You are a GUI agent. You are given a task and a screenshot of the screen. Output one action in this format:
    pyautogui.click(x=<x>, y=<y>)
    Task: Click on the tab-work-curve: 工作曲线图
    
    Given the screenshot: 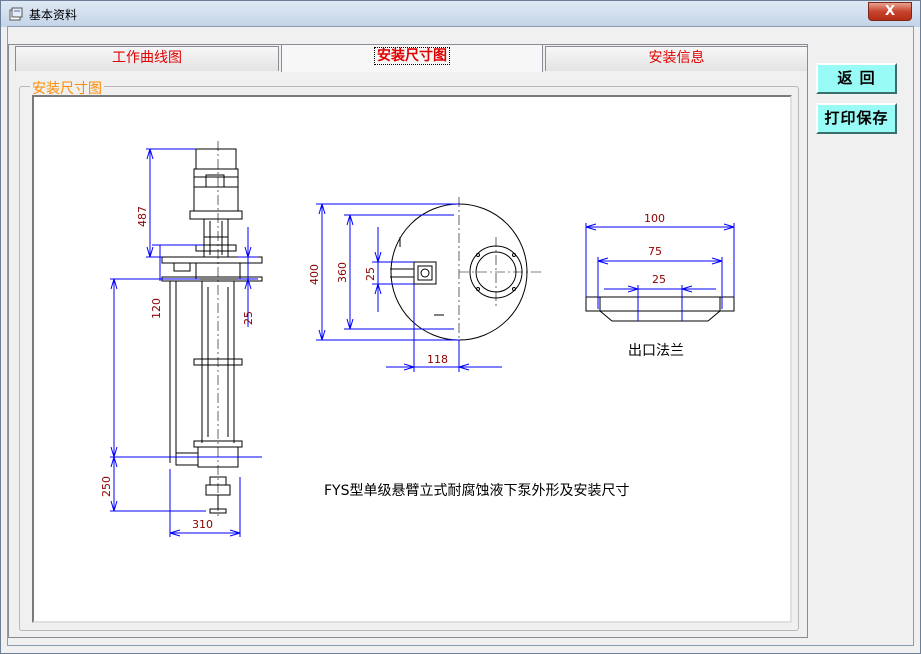 What is the action you would take?
    pyautogui.click(x=147, y=58)
    